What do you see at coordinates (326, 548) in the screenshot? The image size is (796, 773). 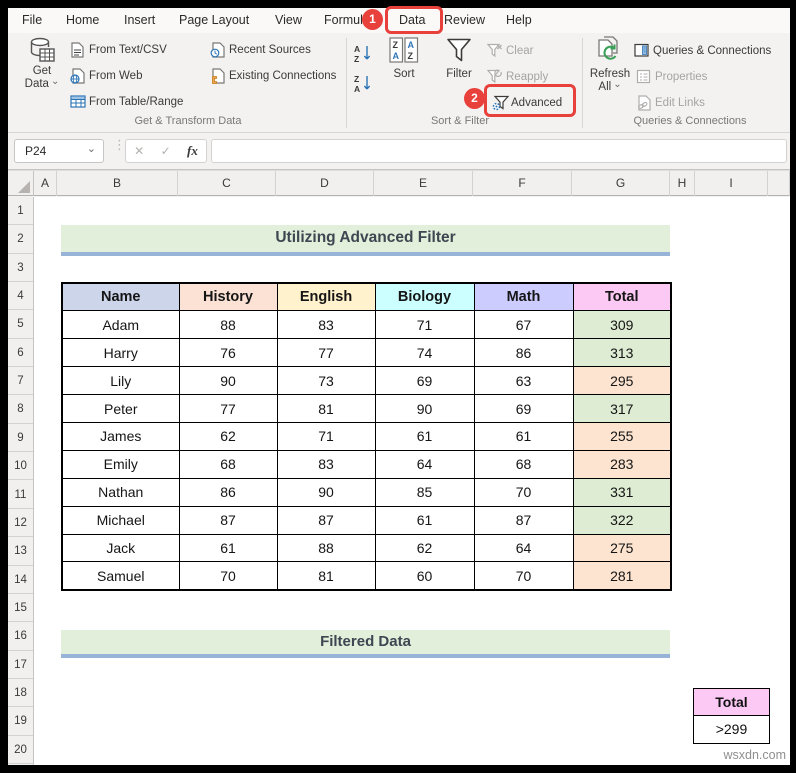 I see `cell-english: 88` at bounding box center [326, 548].